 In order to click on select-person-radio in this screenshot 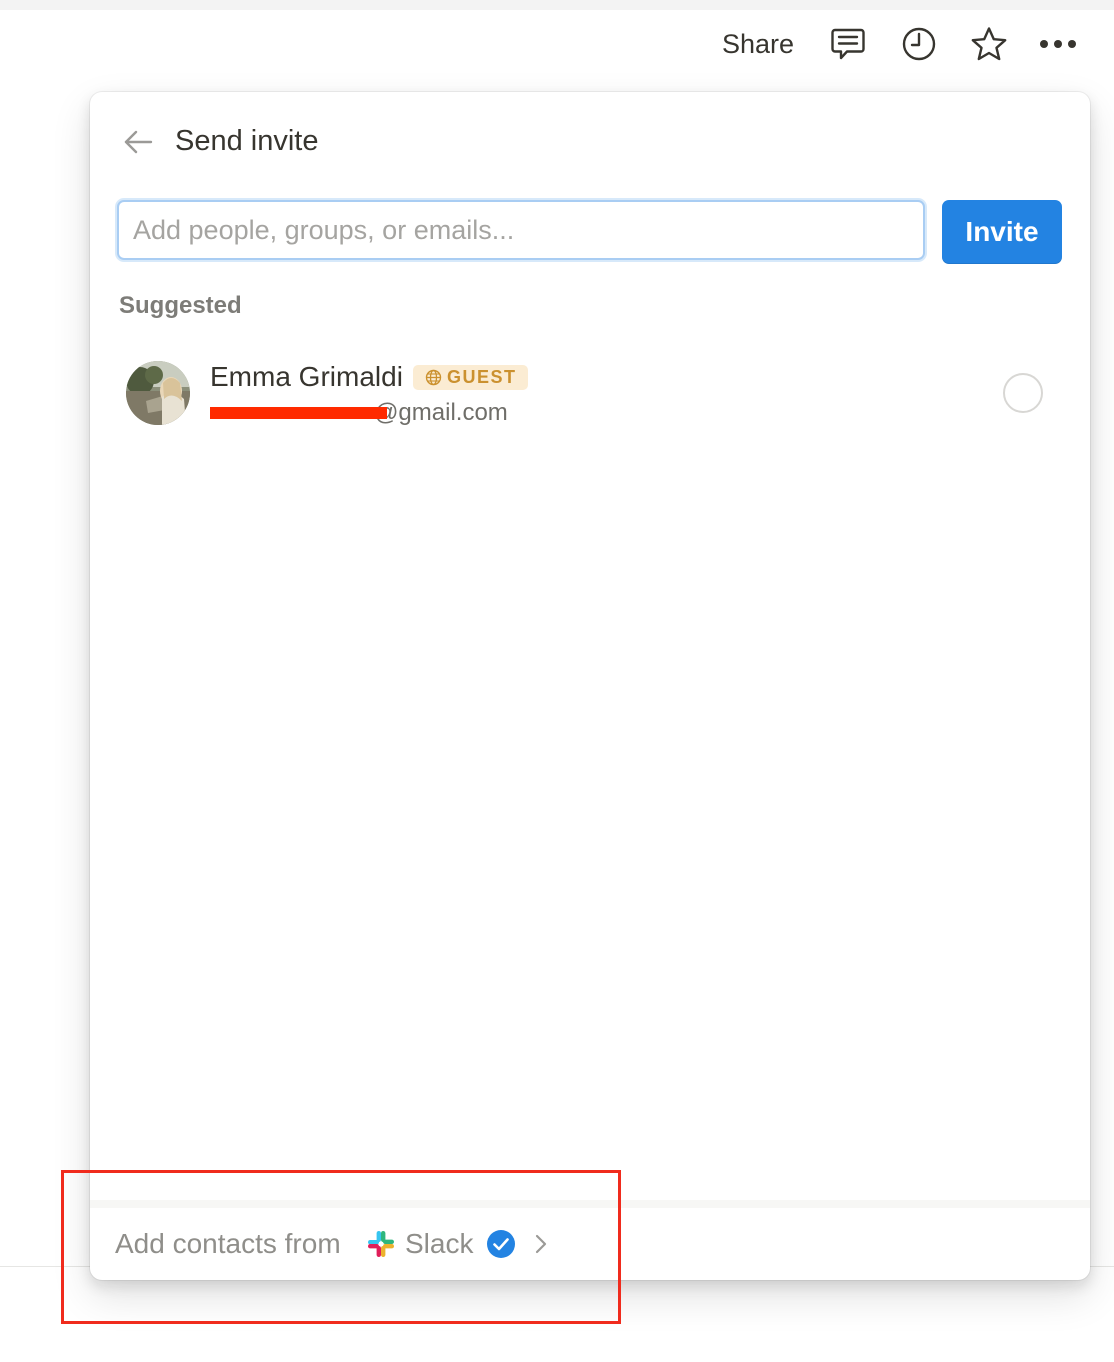, I will do `click(1023, 393)`.